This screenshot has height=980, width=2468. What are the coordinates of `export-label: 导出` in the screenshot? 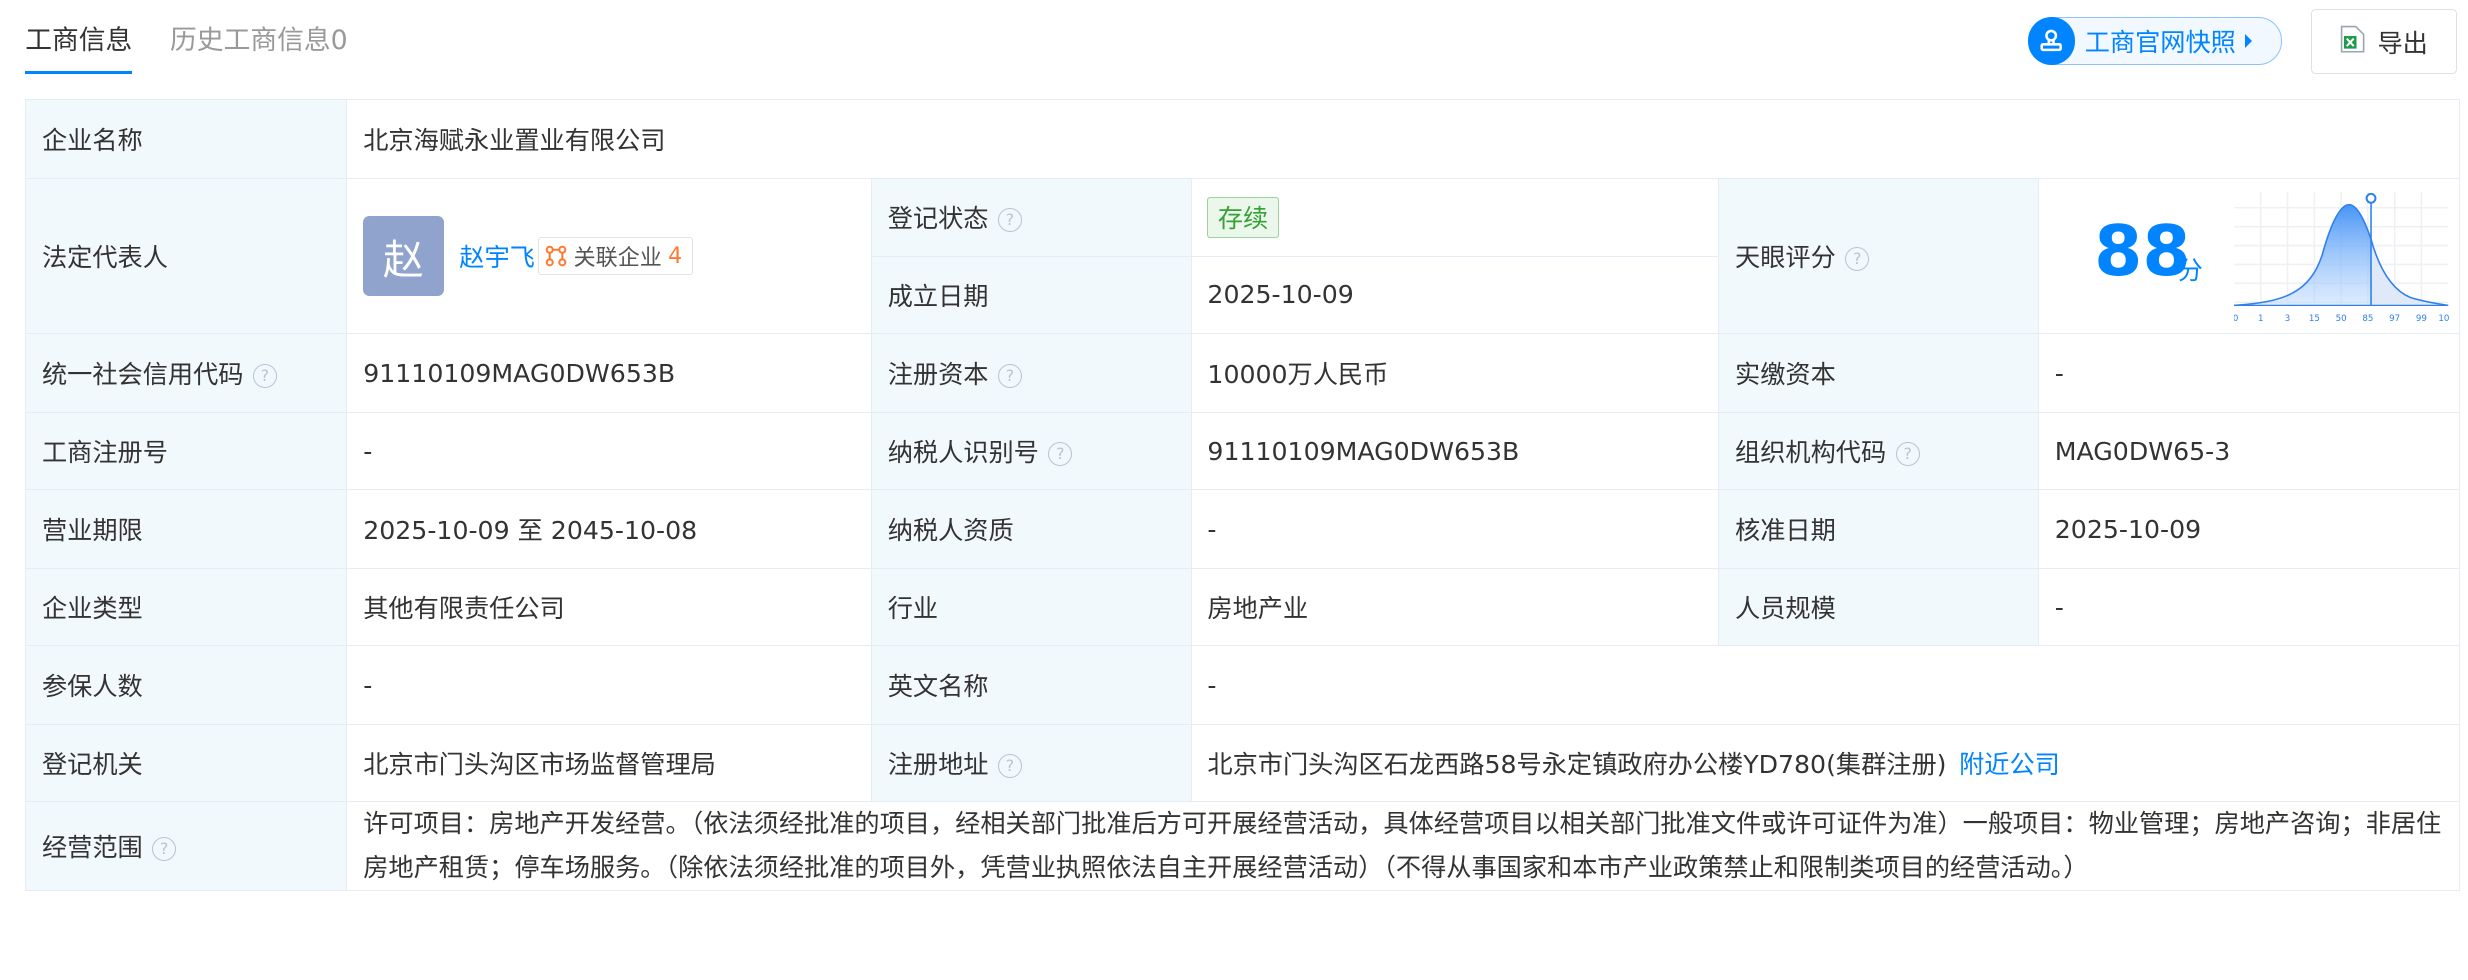 It's located at (2402, 43).